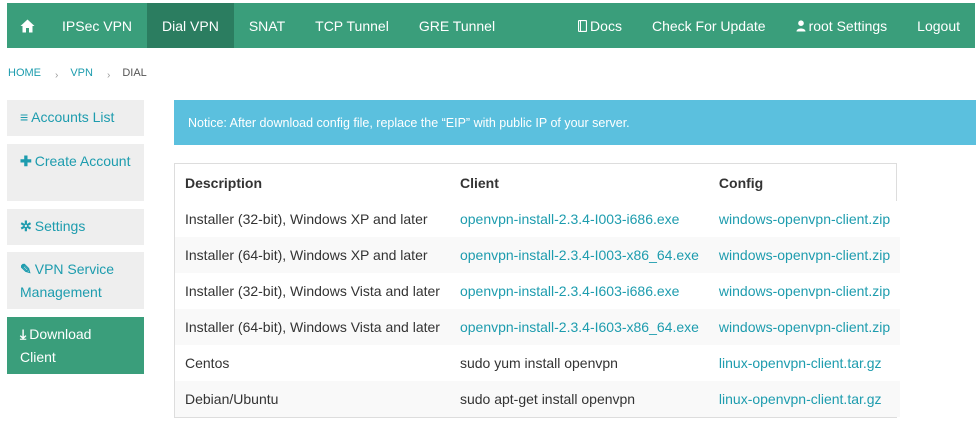  Describe the element at coordinates (579, 219) in the screenshot. I see `client-download-link: openvpn-install-2.3.4-I003-i686.exe` at that location.